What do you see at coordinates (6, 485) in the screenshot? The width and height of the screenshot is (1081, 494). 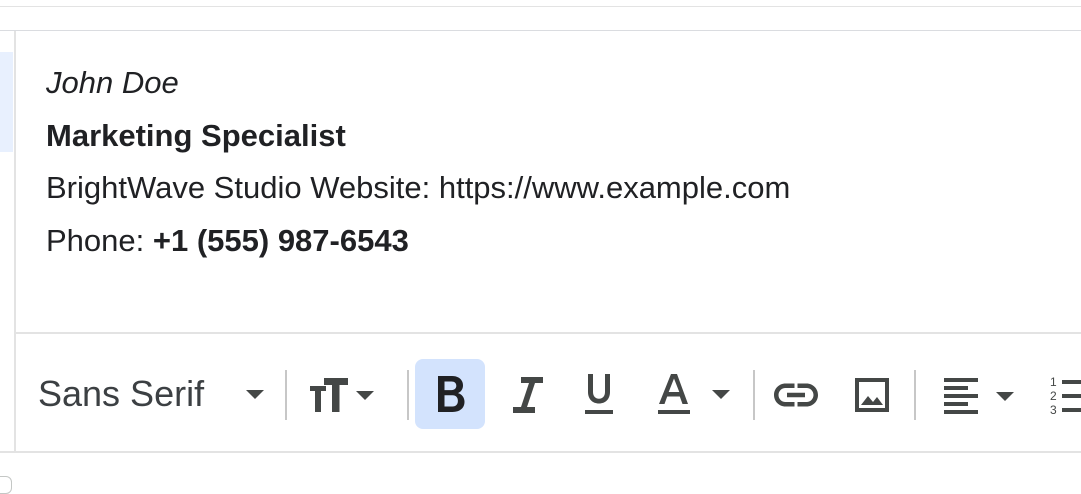 I see `corner-fragment` at bounding box center [6, 485].